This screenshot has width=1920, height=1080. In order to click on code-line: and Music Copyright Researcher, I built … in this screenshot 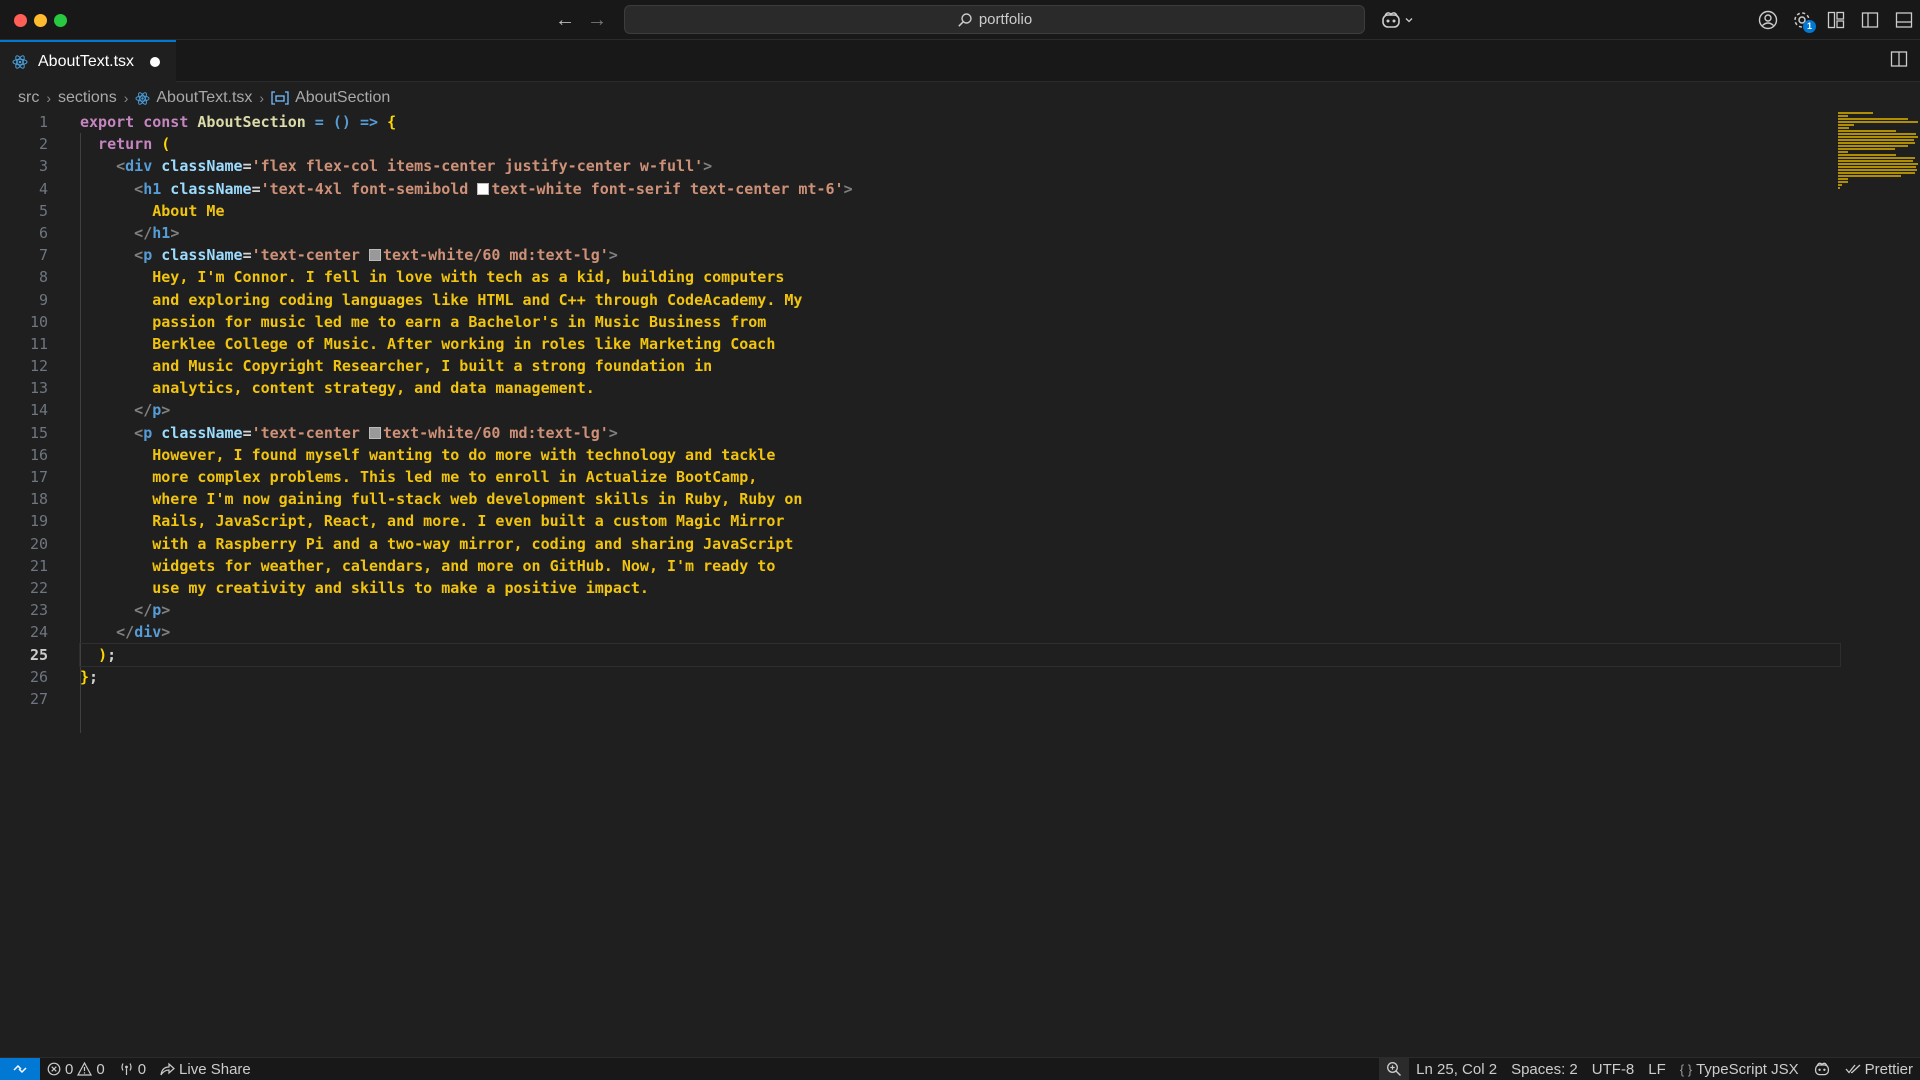, I will do `click(960, 366)`.